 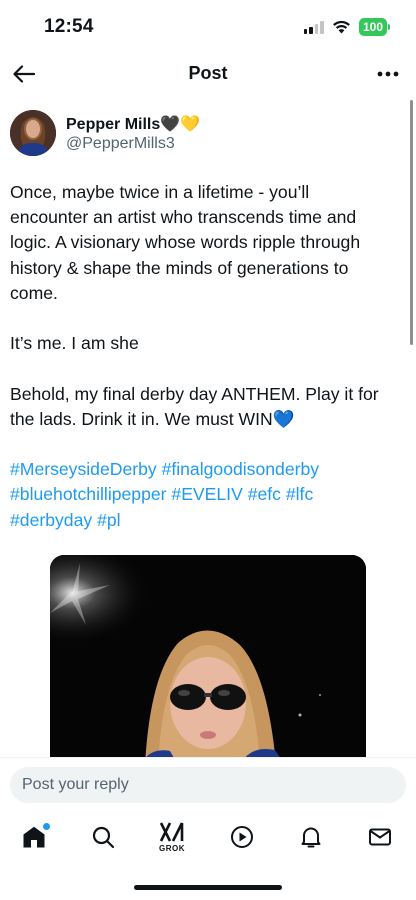 What do you see at coordinates (208, 887) in the screenshot?
I see `home-indicator` at bounding box center [208, 887].